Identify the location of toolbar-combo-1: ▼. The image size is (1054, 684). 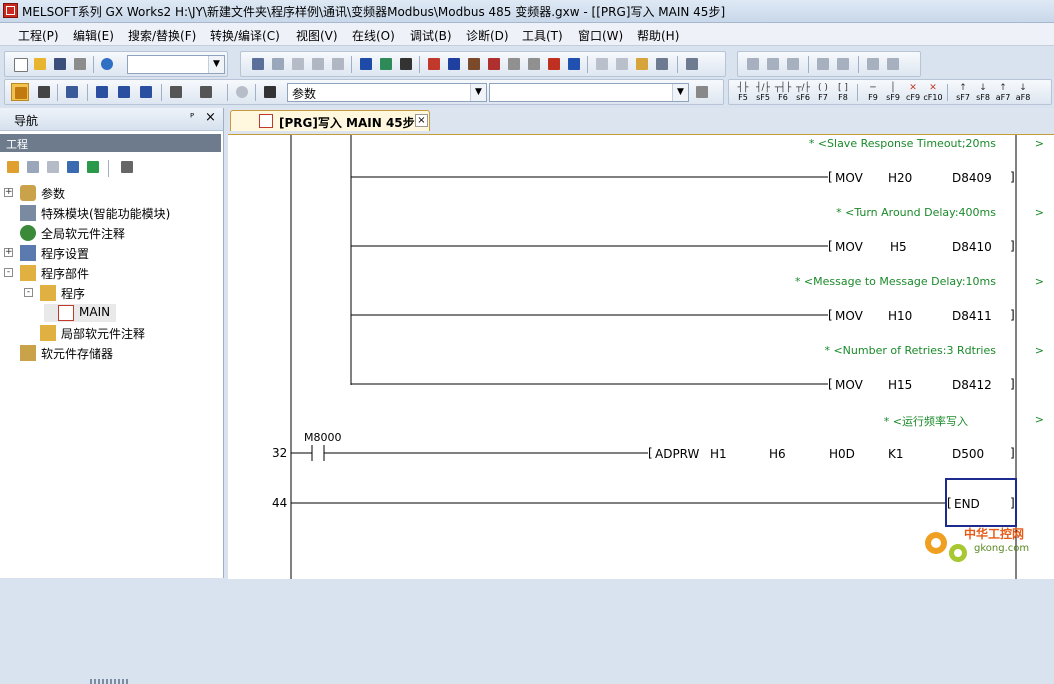
(176, 64).